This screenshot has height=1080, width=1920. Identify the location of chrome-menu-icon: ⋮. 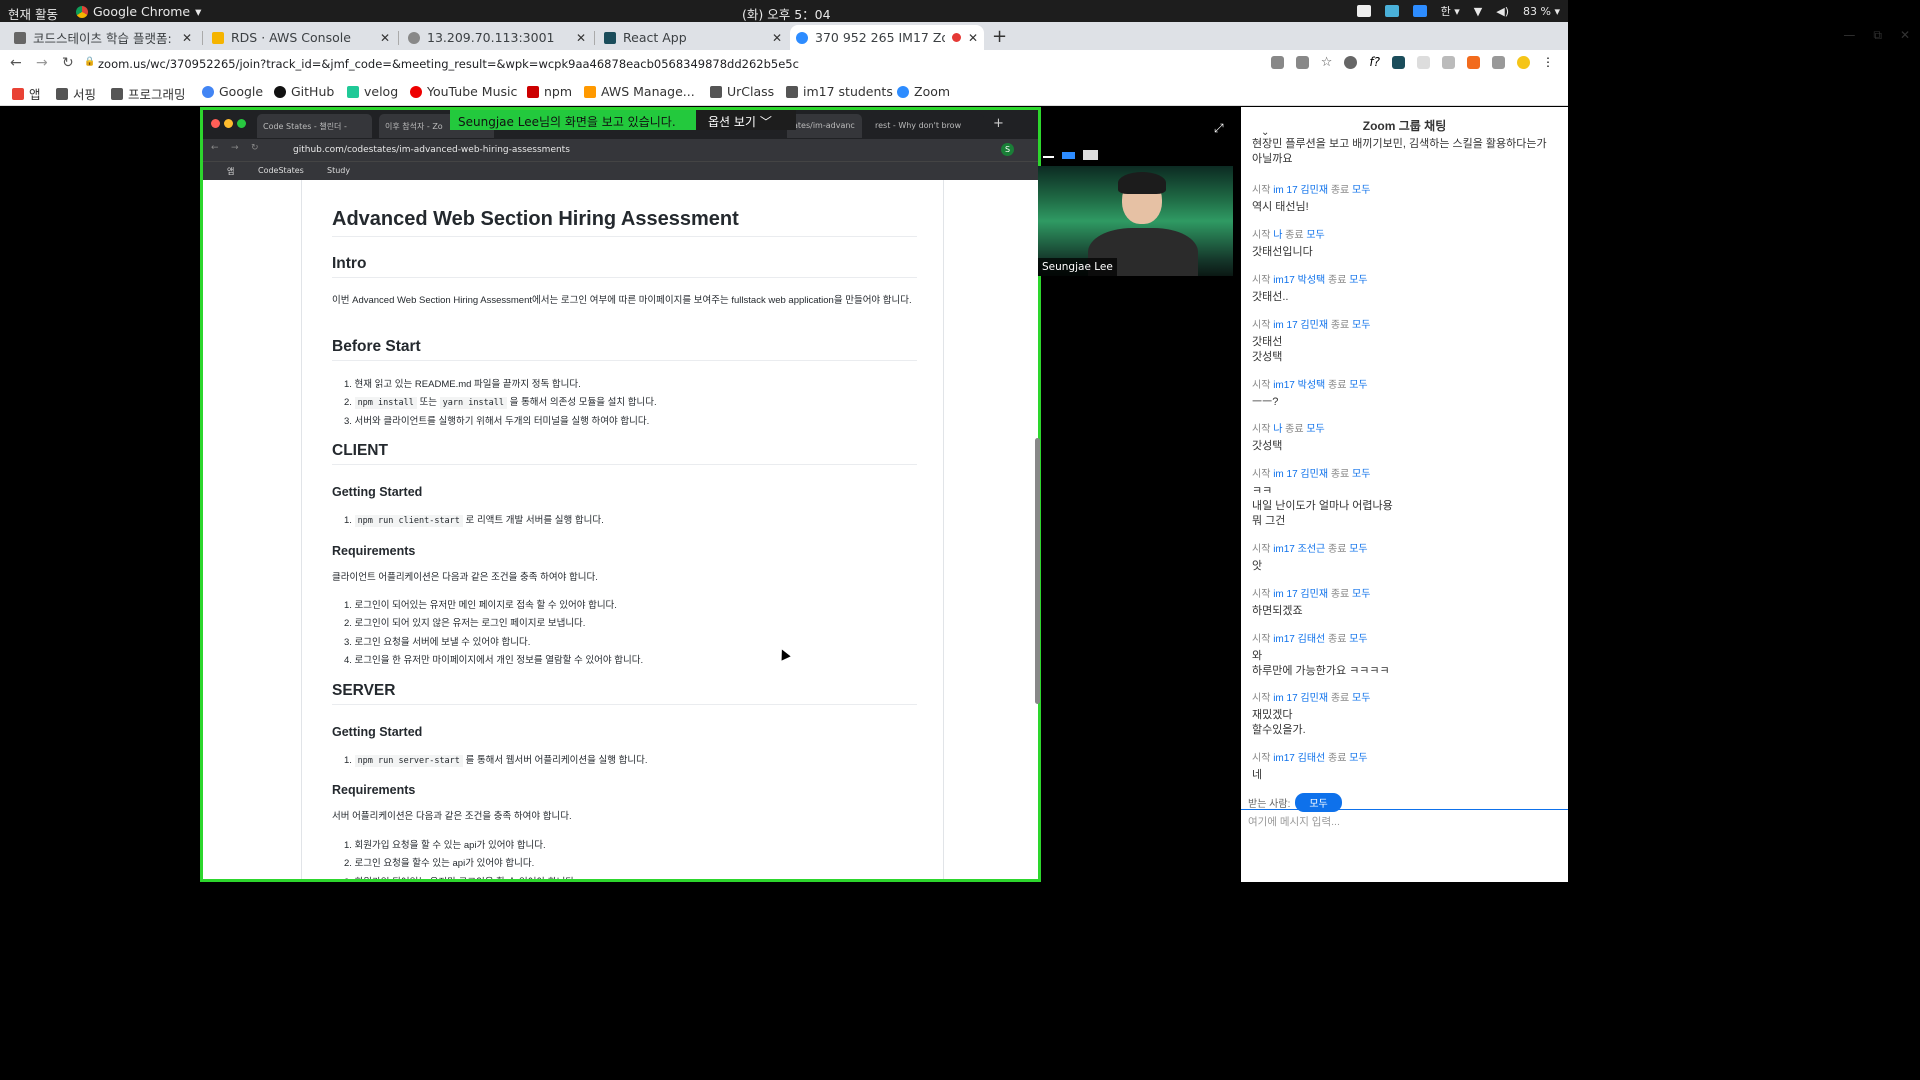
(1548, 62).